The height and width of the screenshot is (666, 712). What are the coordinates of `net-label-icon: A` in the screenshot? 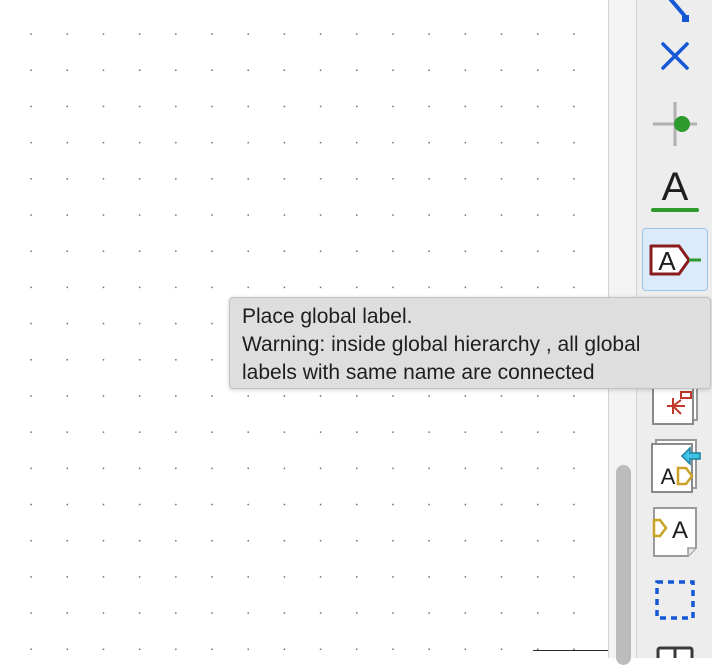 It's located at (675, 188).